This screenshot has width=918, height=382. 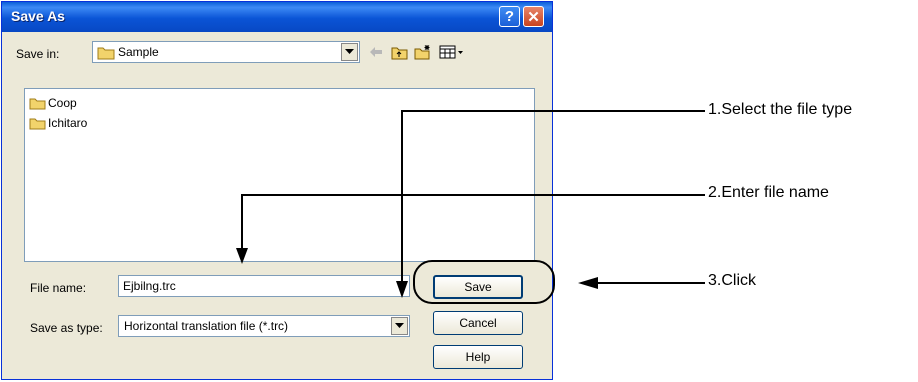 I want to click on step1-leader-line, so click(x=553, y=196).